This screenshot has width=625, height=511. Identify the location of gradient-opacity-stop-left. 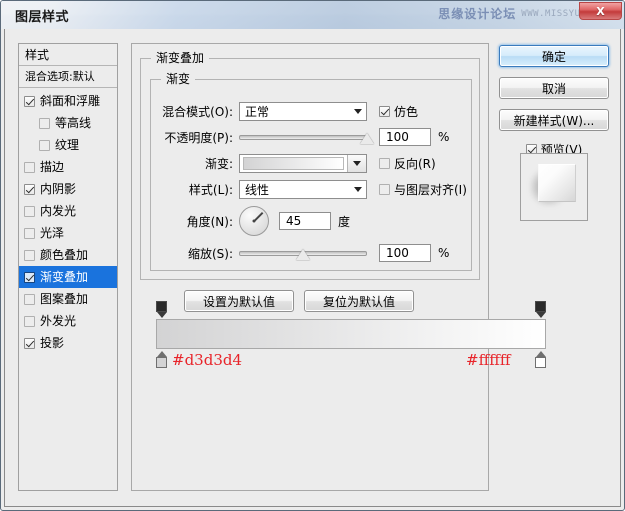
(161, 309).